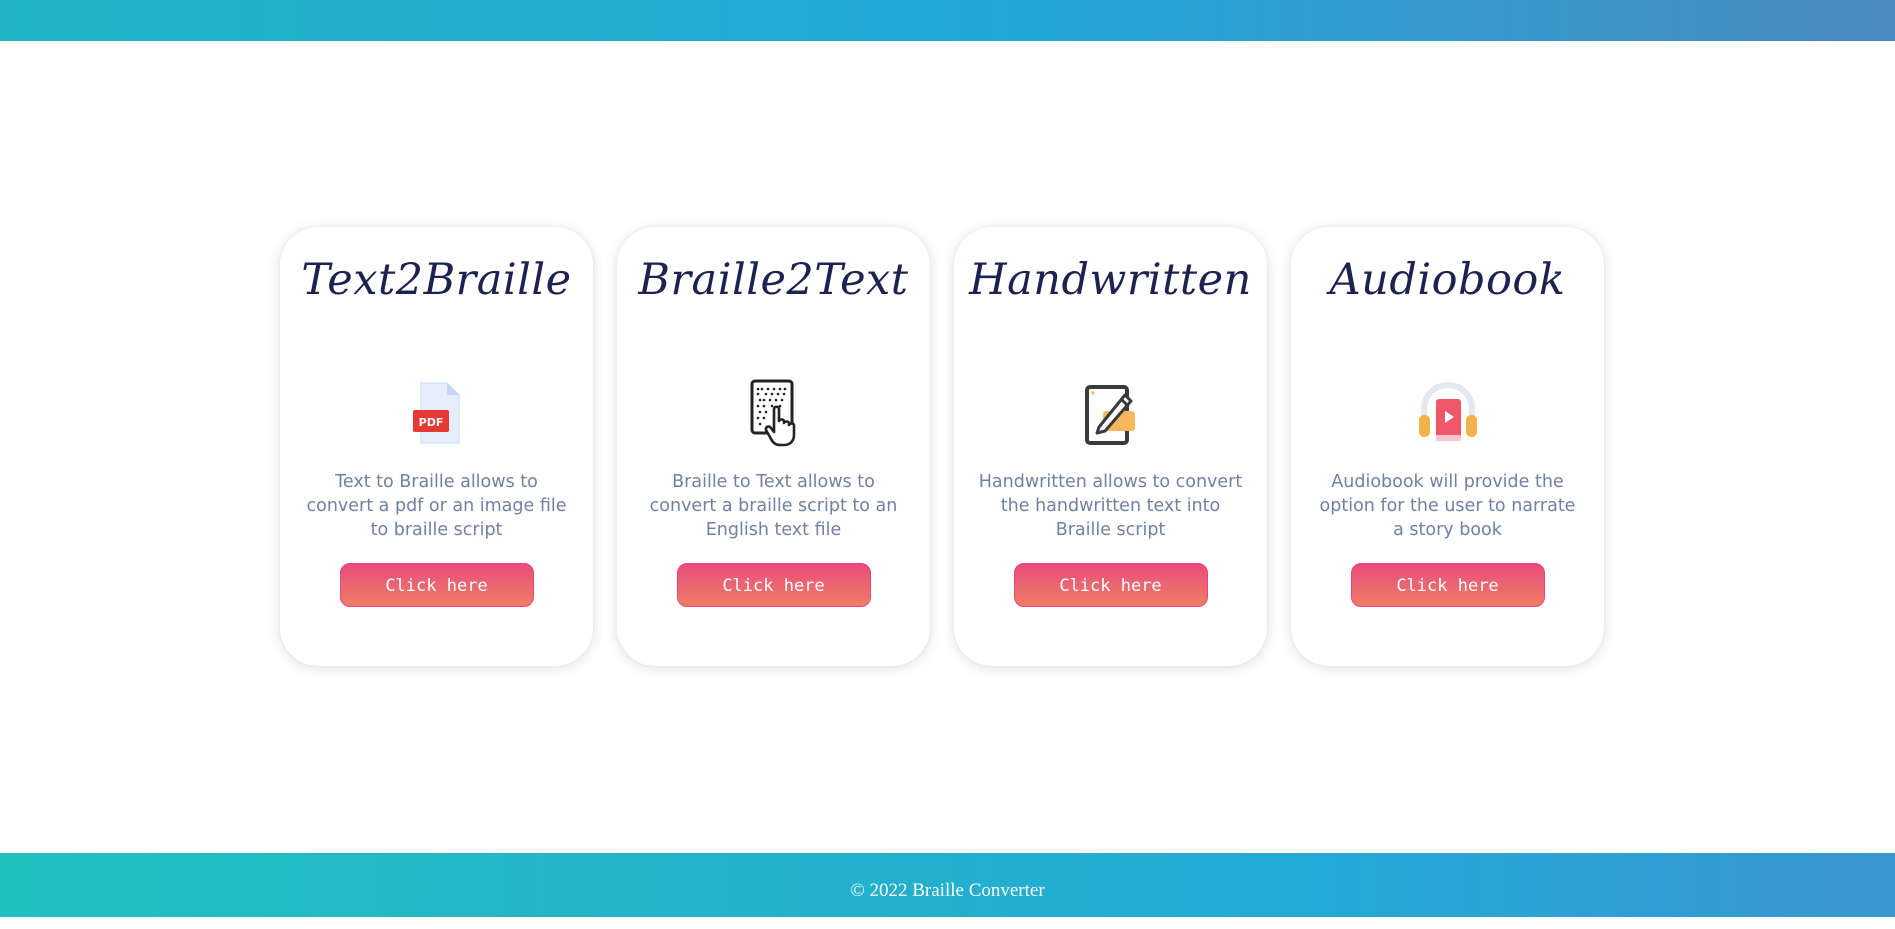  What do you see at coordinates (947, 20) in the screenshot?
I see `top-header-bar` at bounding box center [947, 20].